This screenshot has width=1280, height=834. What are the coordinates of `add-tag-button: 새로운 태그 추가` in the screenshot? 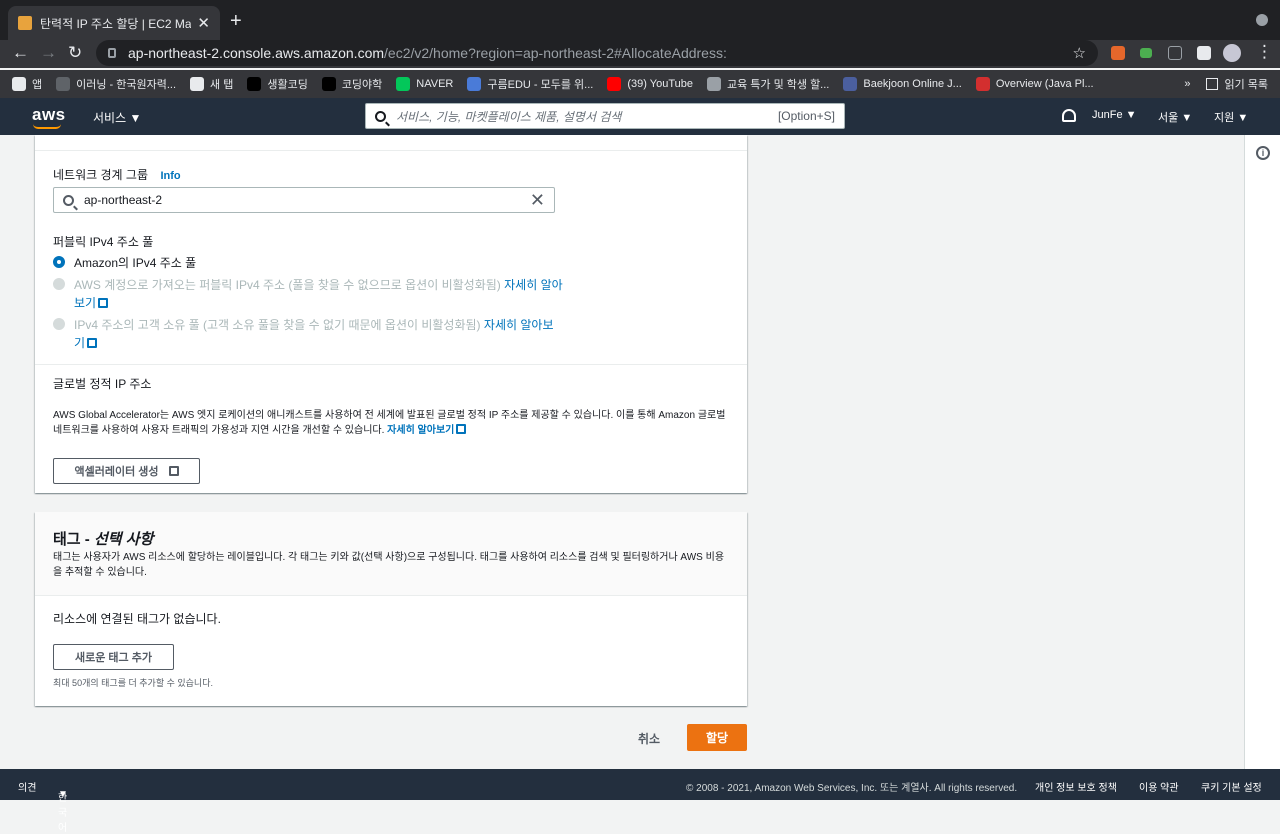 It's located at (113, 657).